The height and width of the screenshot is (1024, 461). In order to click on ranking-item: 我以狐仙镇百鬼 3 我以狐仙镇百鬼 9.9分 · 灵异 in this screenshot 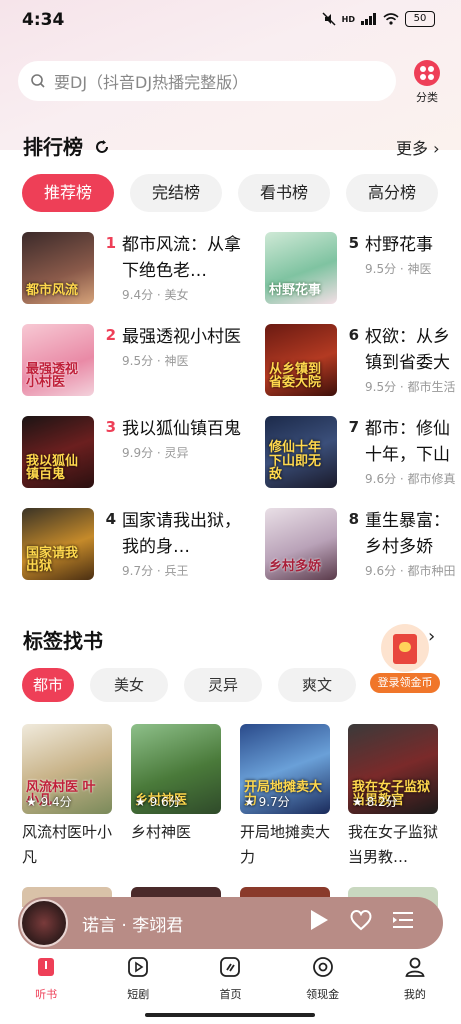, I will do `click(134, 452)`.